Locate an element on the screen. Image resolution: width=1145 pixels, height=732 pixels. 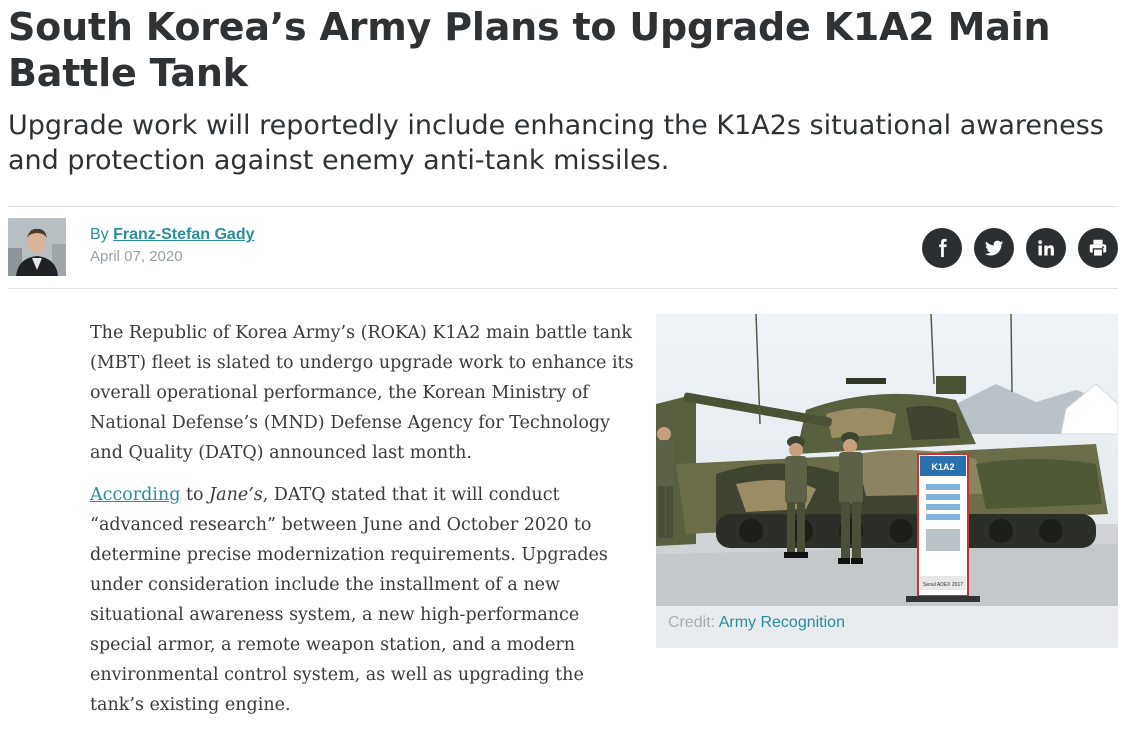
divider-top is located at coordinates (563, 206).